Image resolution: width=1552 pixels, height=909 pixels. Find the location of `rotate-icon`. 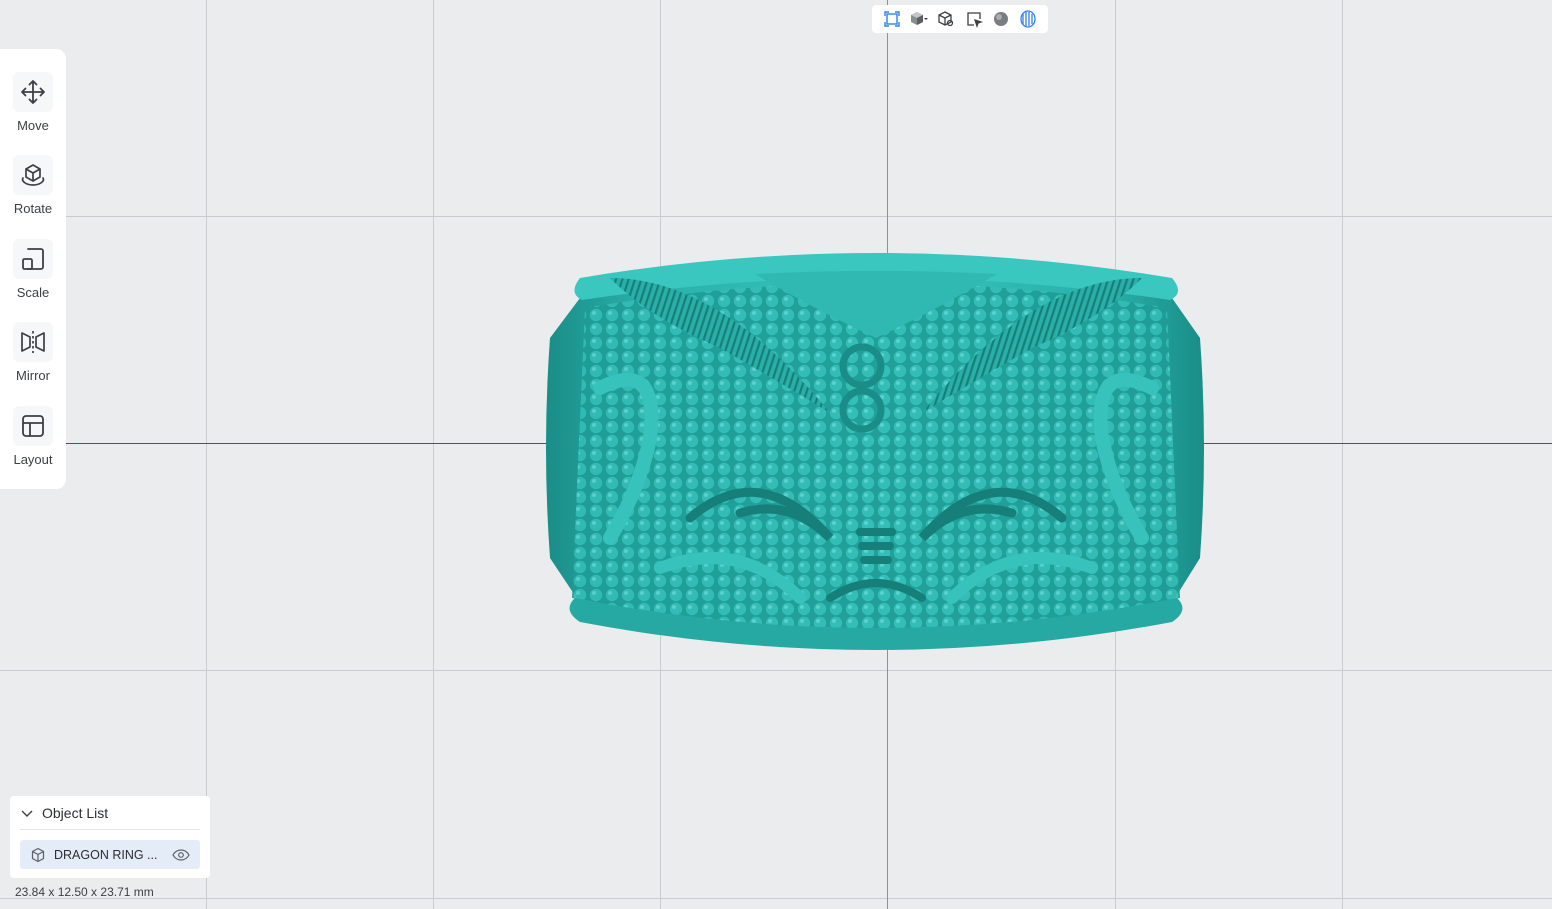

rotate-icon is located at coordinates (33, 175).